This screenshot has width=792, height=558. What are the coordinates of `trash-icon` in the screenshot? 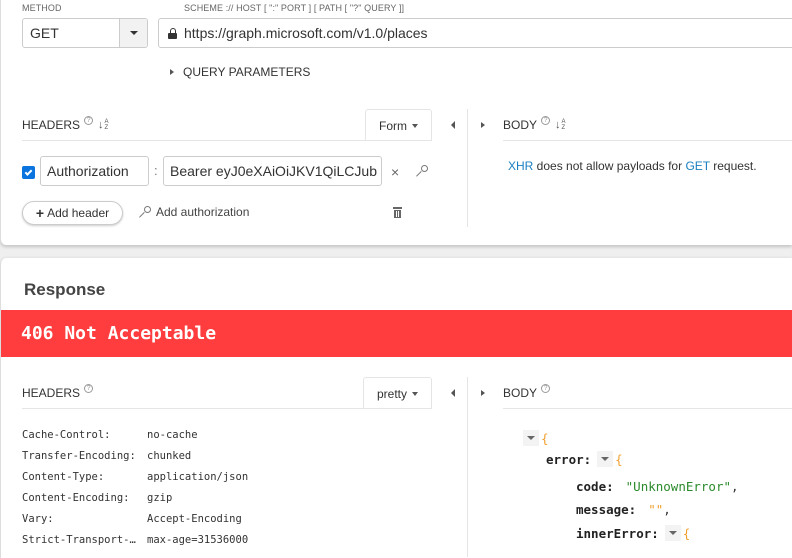 It's located at (397, 212).